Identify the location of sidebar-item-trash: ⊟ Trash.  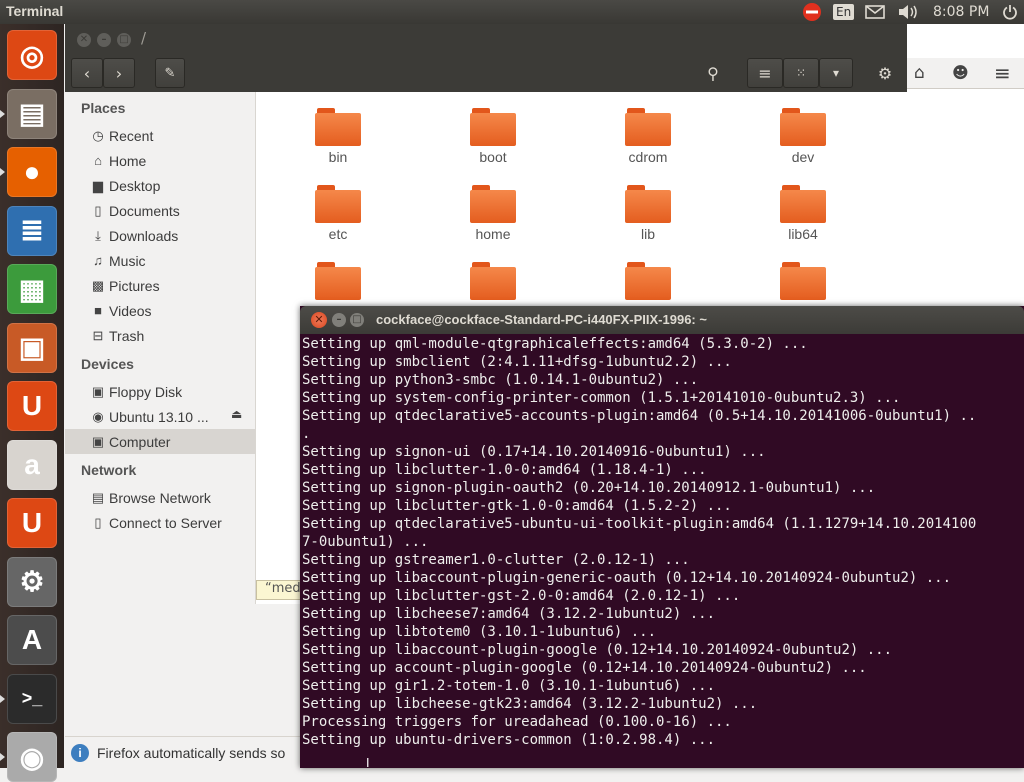
(160, 335).